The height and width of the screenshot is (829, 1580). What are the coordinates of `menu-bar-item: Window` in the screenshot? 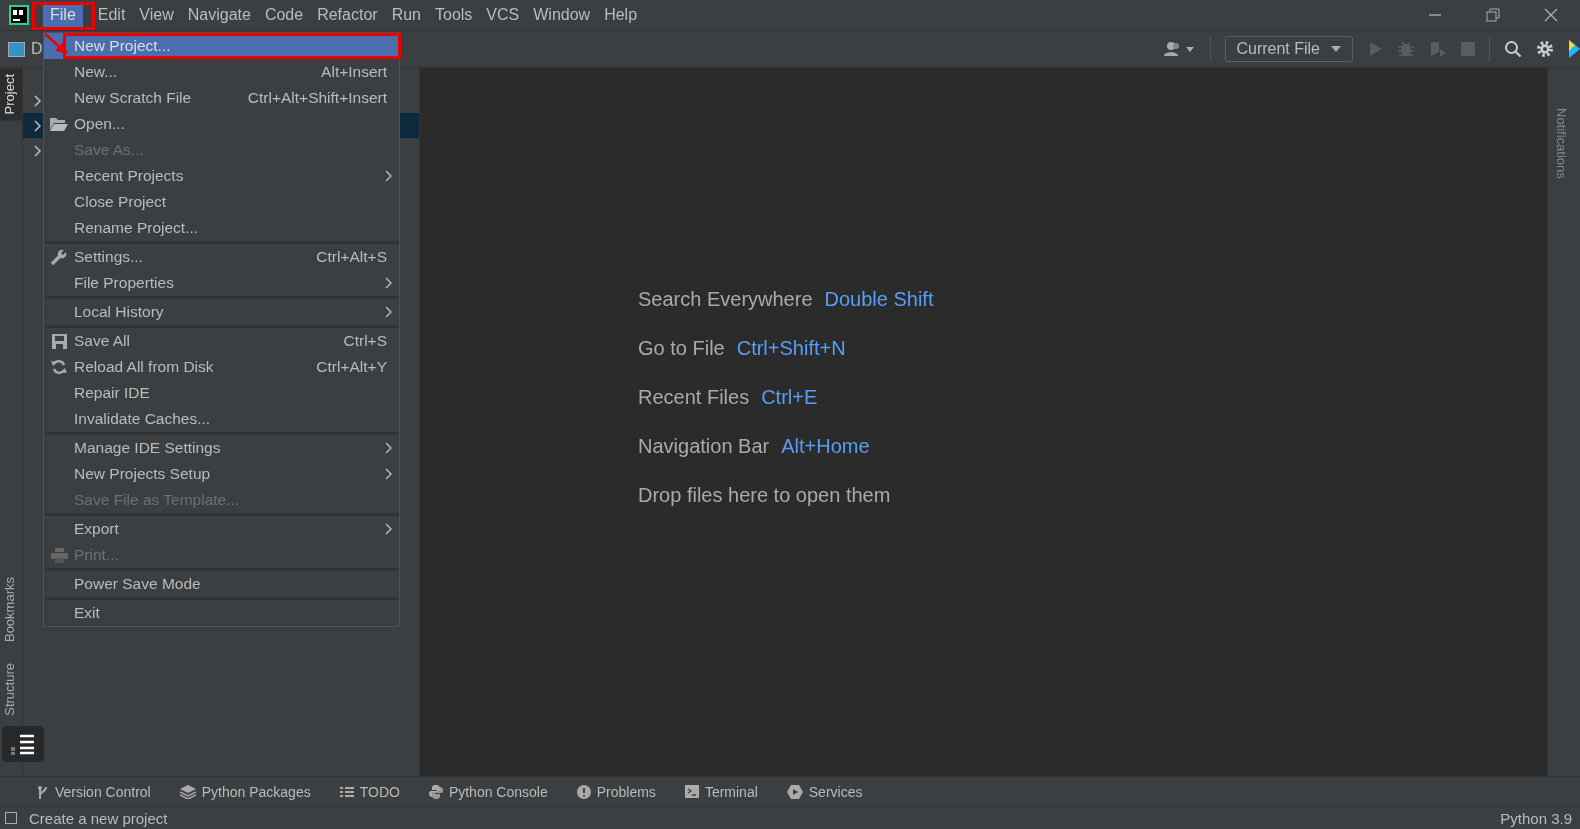 It's located at (562, 15).